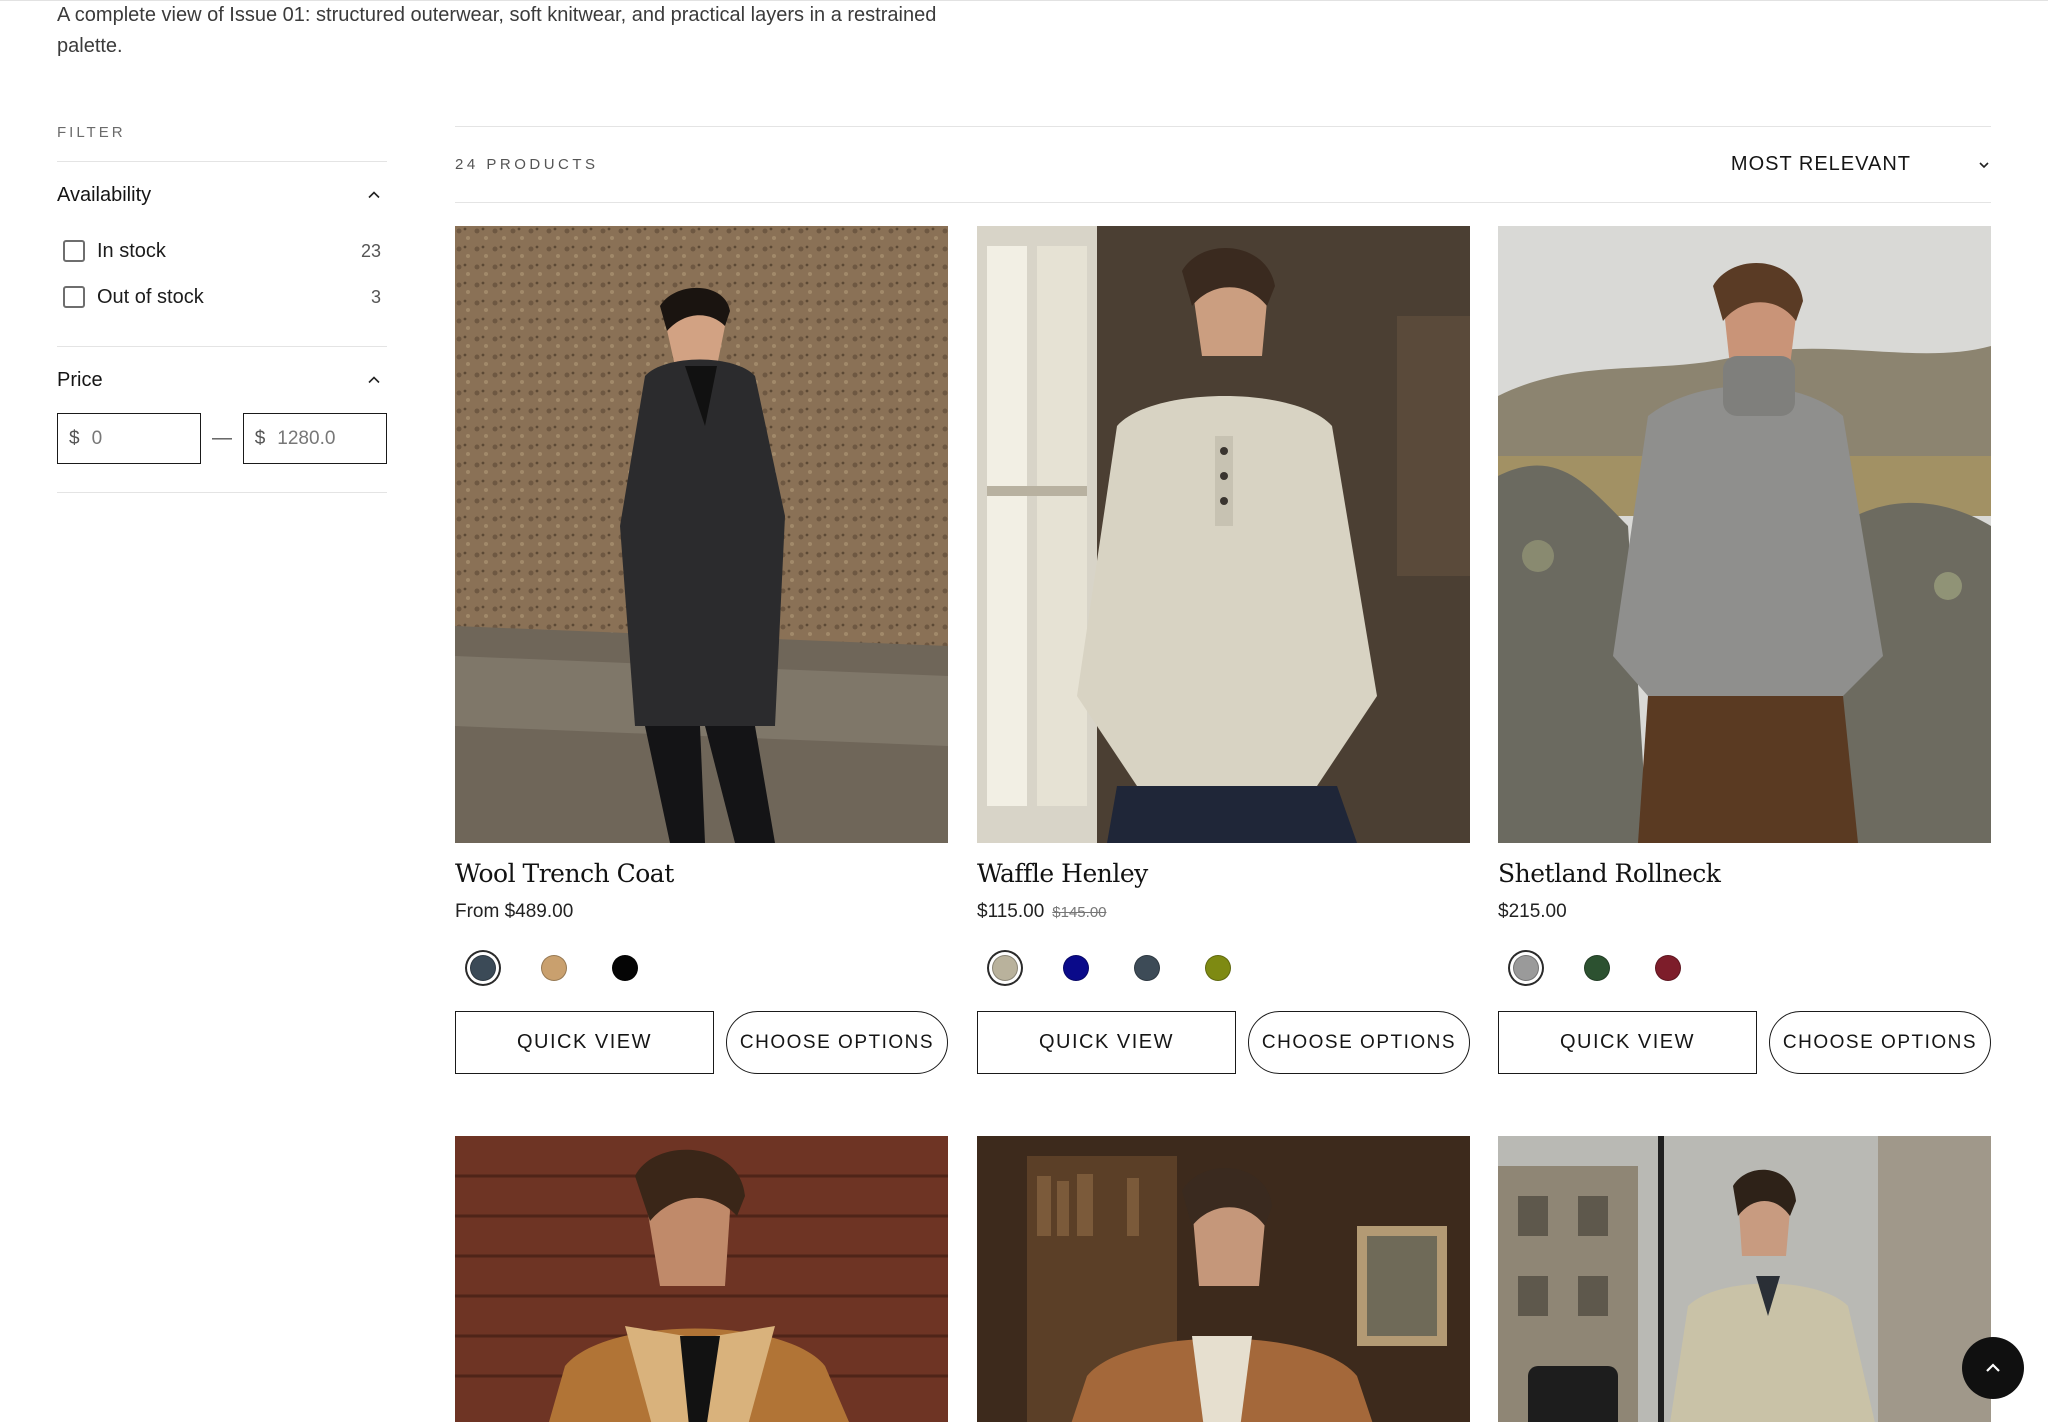 The image size is (2048, 1422). What do you see at coordinates (370, 250) in the screenshot?
I see `option-count: 23` at bounding box center [370, 250].